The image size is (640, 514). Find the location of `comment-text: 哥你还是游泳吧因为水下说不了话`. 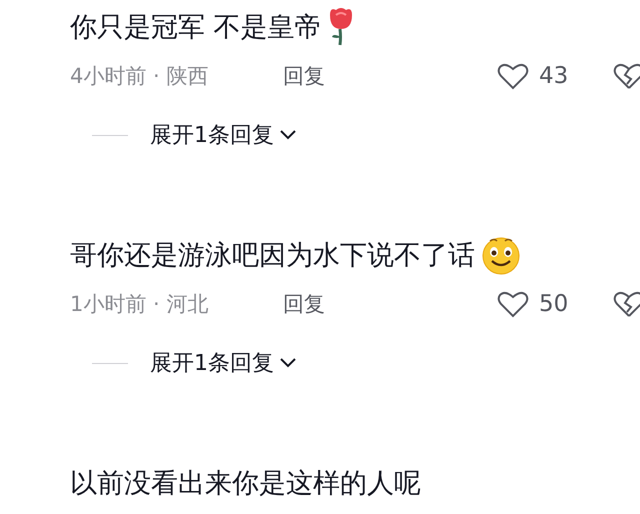

comment-text: 哥你还是游泳吧因为水下说不了话 is located at coordinates (272, 256).